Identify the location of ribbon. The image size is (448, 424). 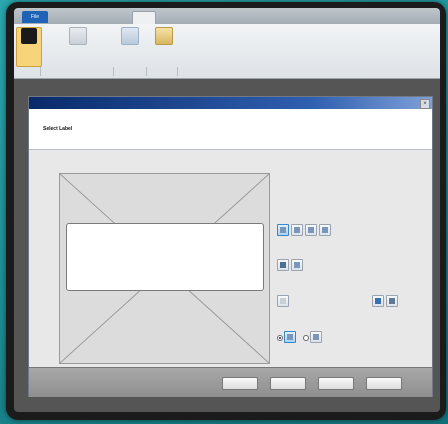
(227, 51).